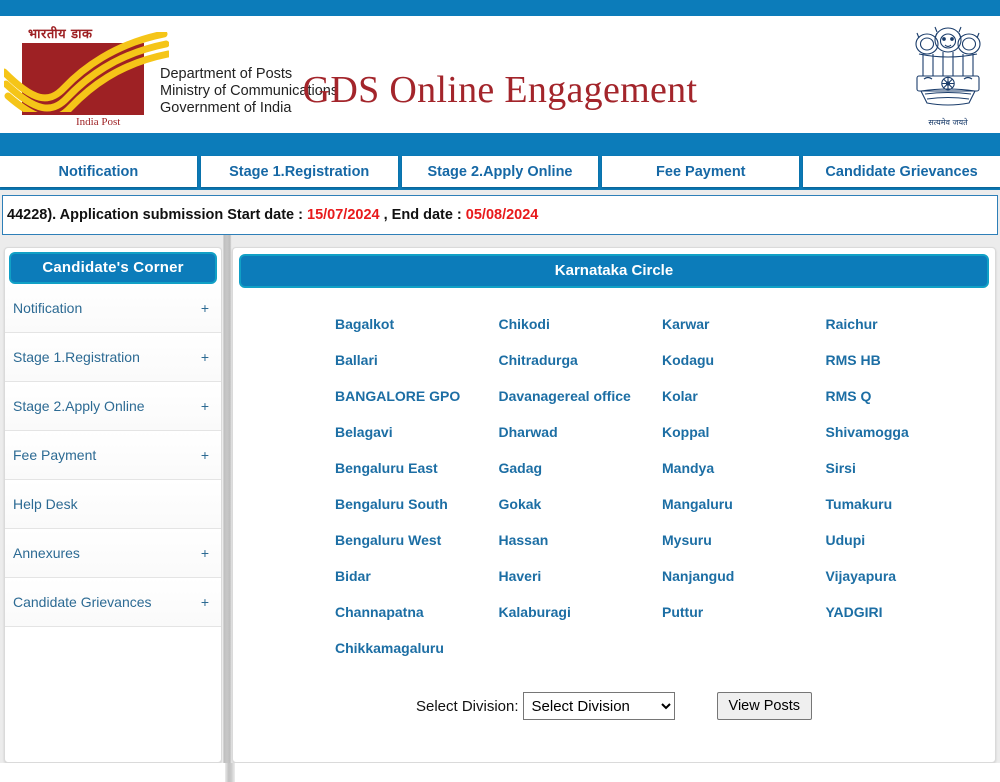 Image resolution: width=1000 pixels, height=782 pixels. Describe the element at coordinates (908, 360) in the screenshot. I see `division-link: RMS HB` at that location.